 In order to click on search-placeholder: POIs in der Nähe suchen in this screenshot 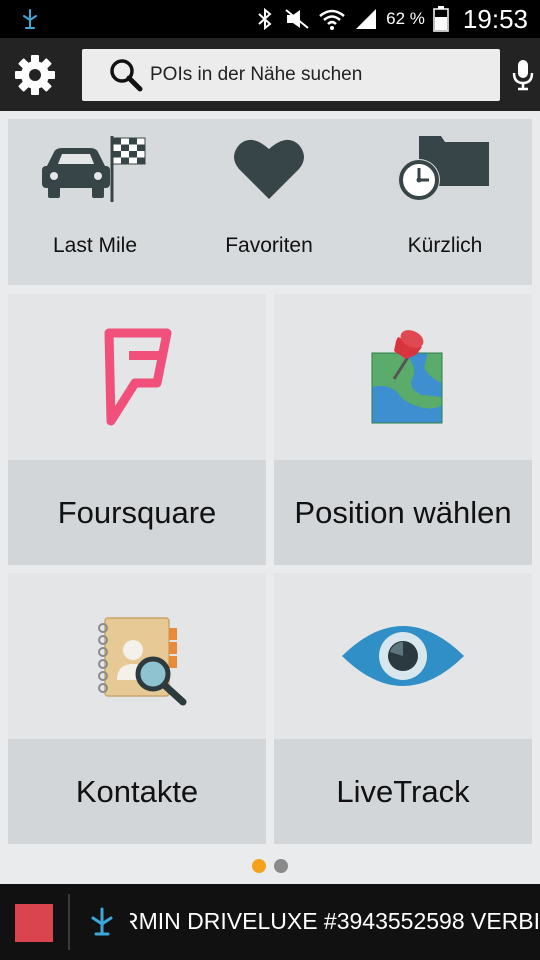, I will do `click(256, 74)`.